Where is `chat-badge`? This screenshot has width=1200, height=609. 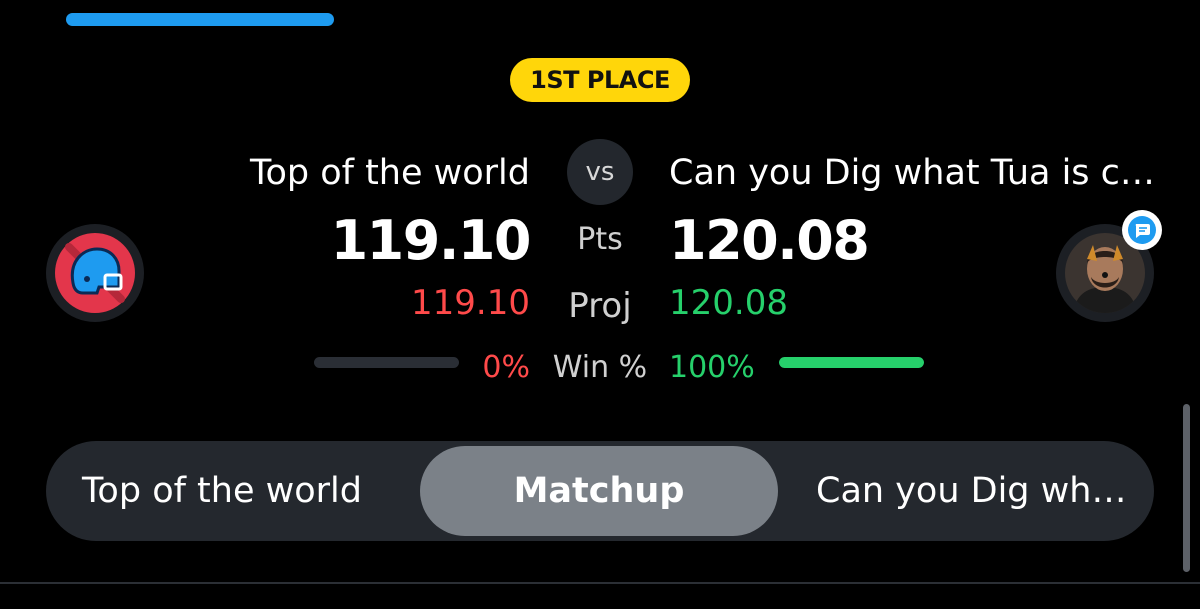
chat-badge is located at coordinates (1142, 230).